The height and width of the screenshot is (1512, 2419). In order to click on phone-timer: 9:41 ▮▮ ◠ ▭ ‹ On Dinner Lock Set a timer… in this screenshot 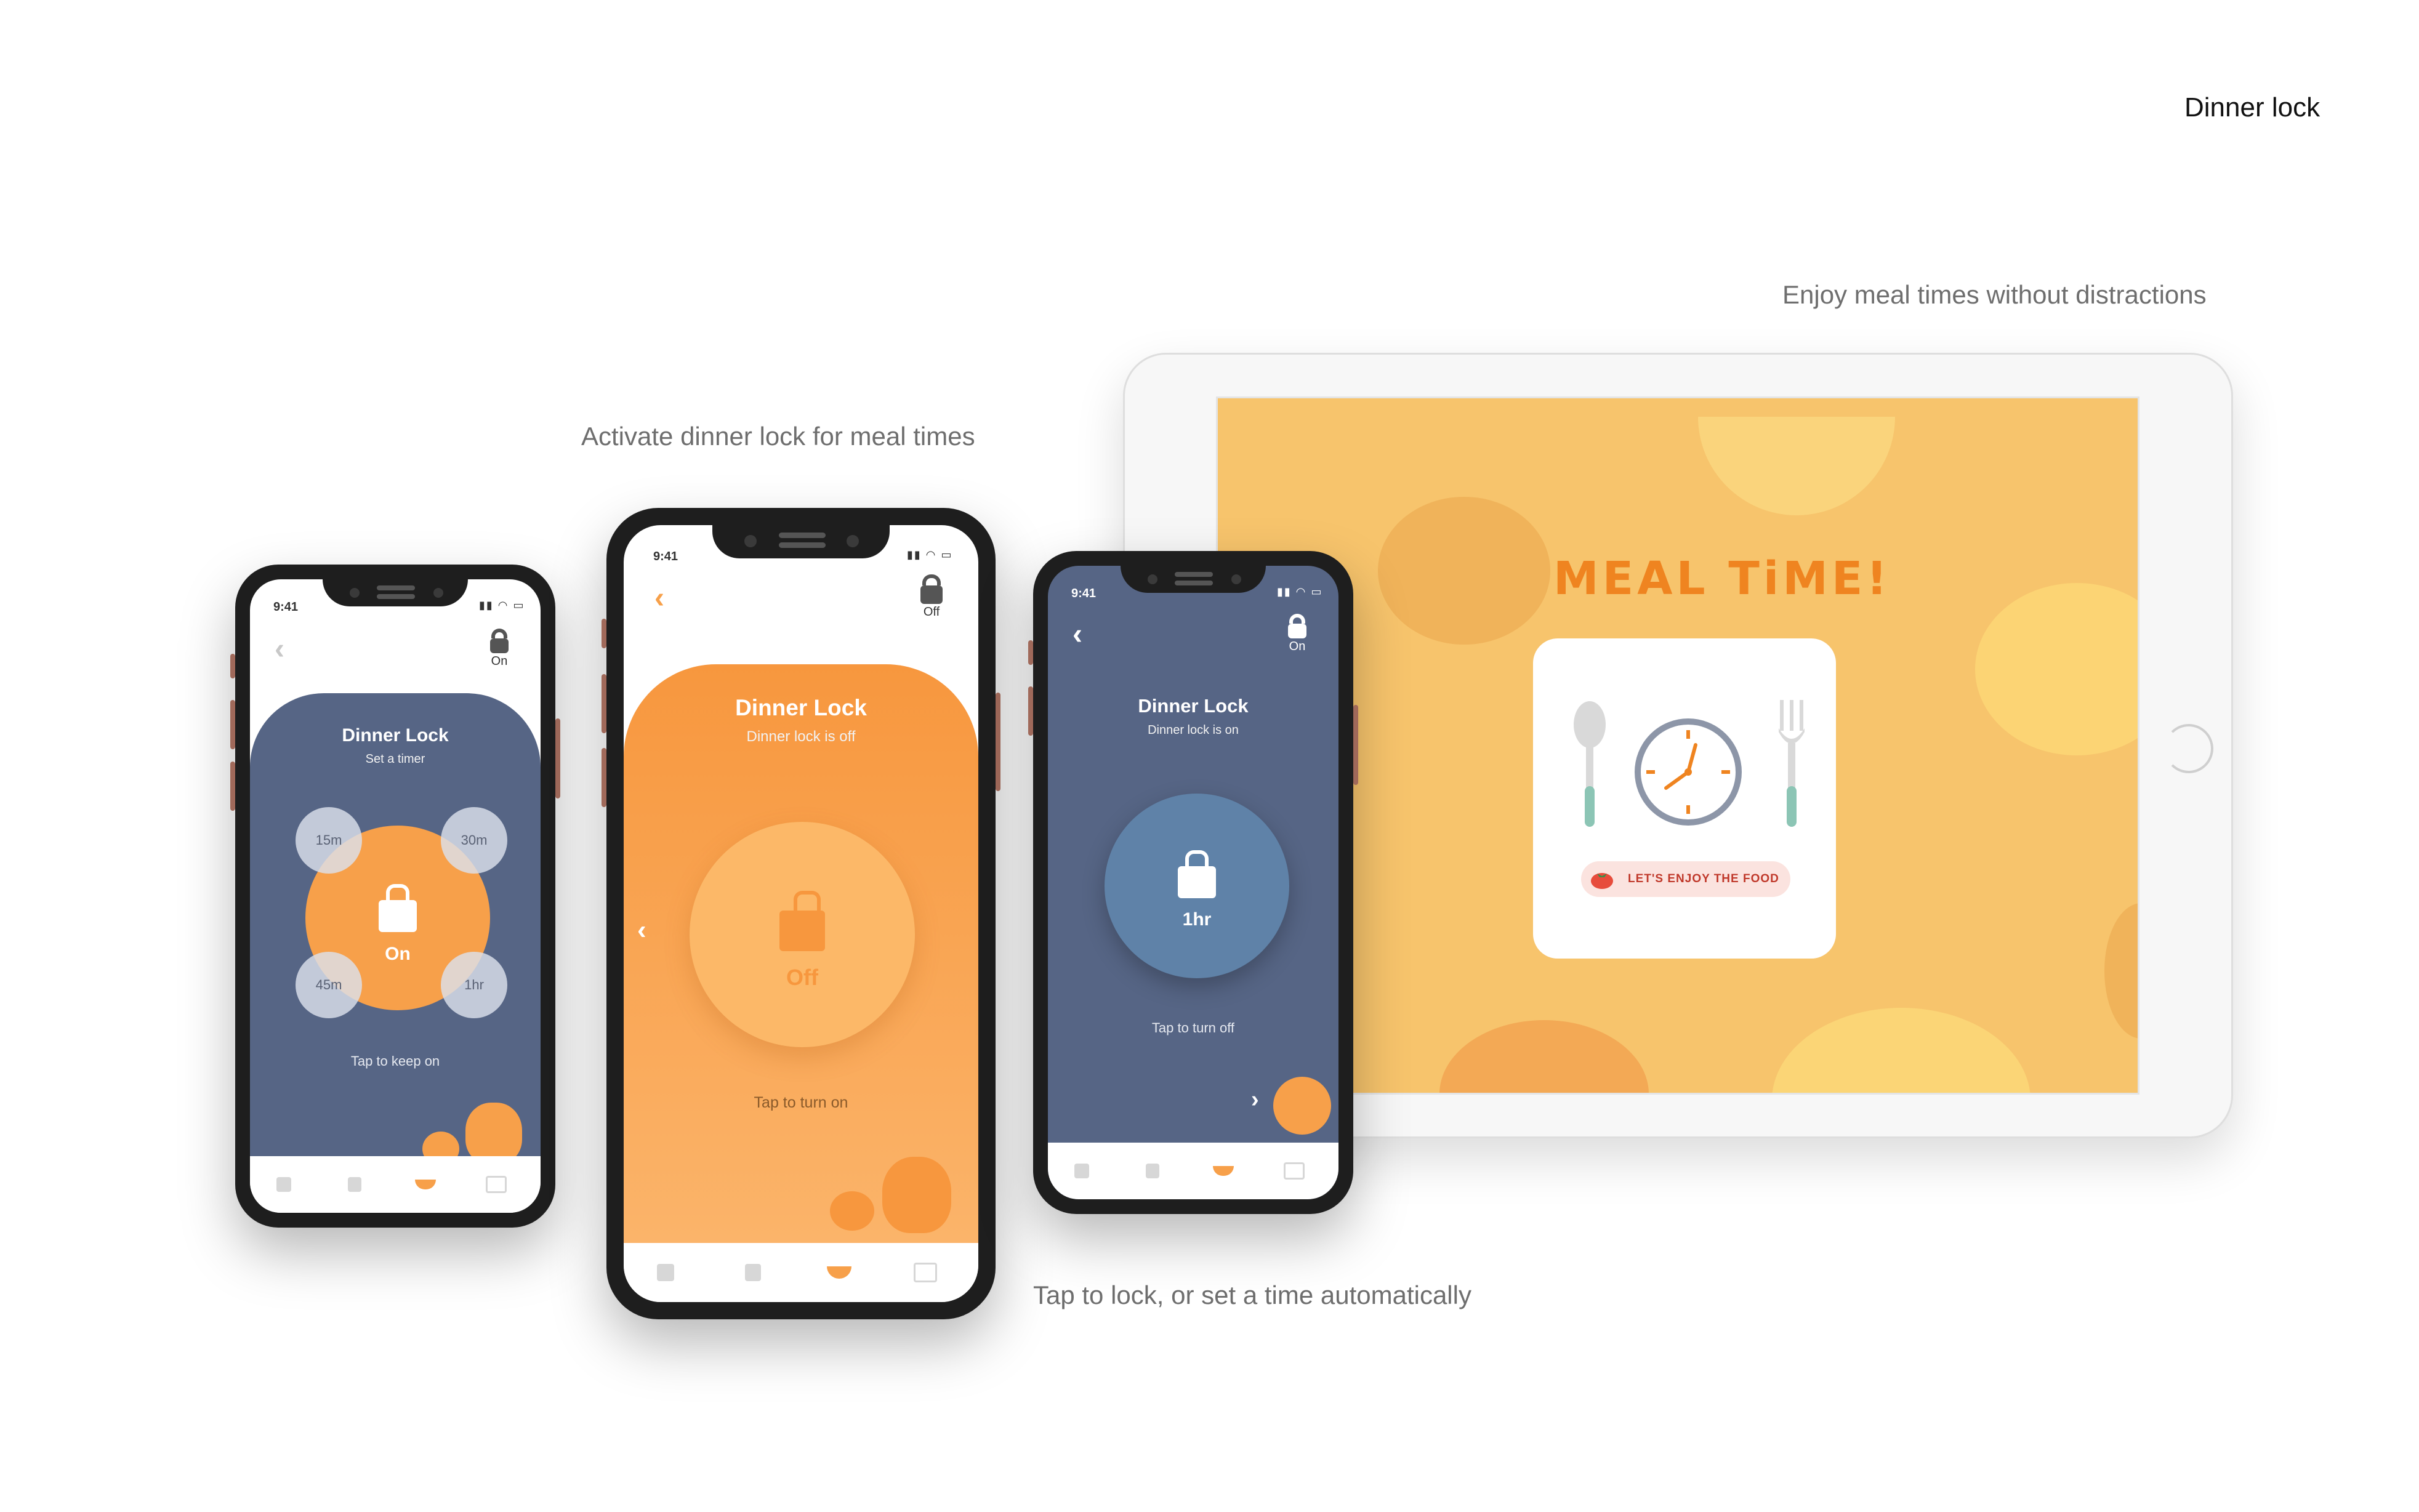, I will do `click(395, 897)`.